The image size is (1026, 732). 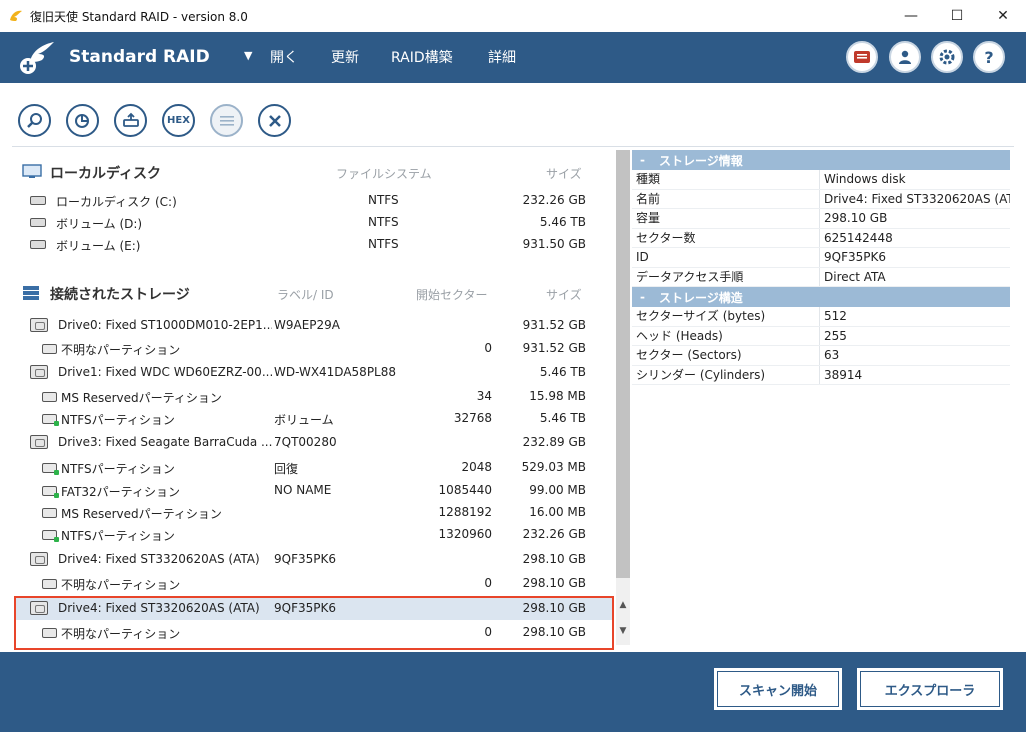 I want to click on partition-start: 1288192, so click(x=465, y=512).